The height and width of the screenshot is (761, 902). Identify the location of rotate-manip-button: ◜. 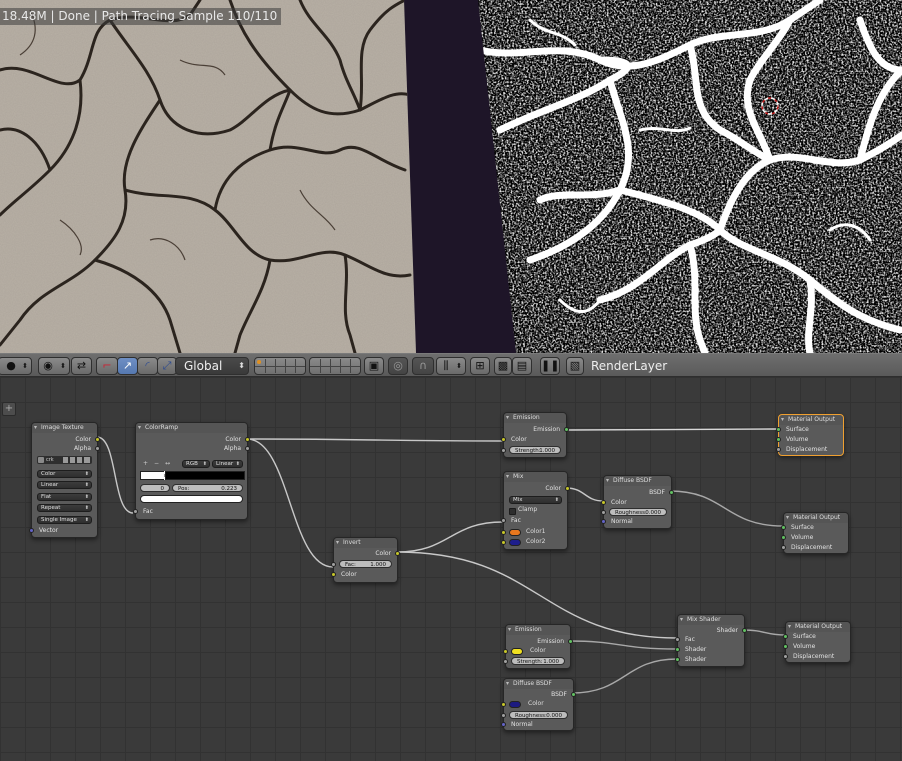
(147, 366).